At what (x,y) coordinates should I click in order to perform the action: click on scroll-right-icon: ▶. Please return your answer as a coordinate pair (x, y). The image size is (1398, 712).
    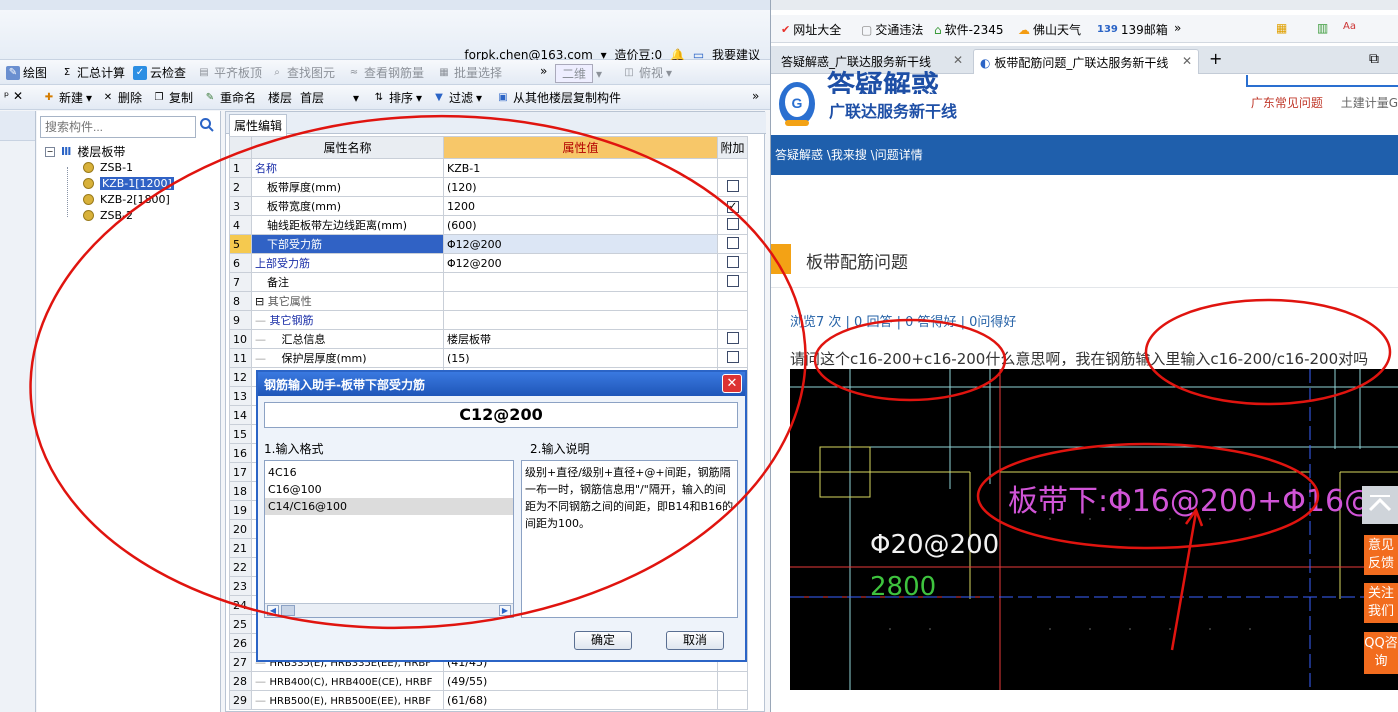
    Looking at the image, I should click on (505, 610).